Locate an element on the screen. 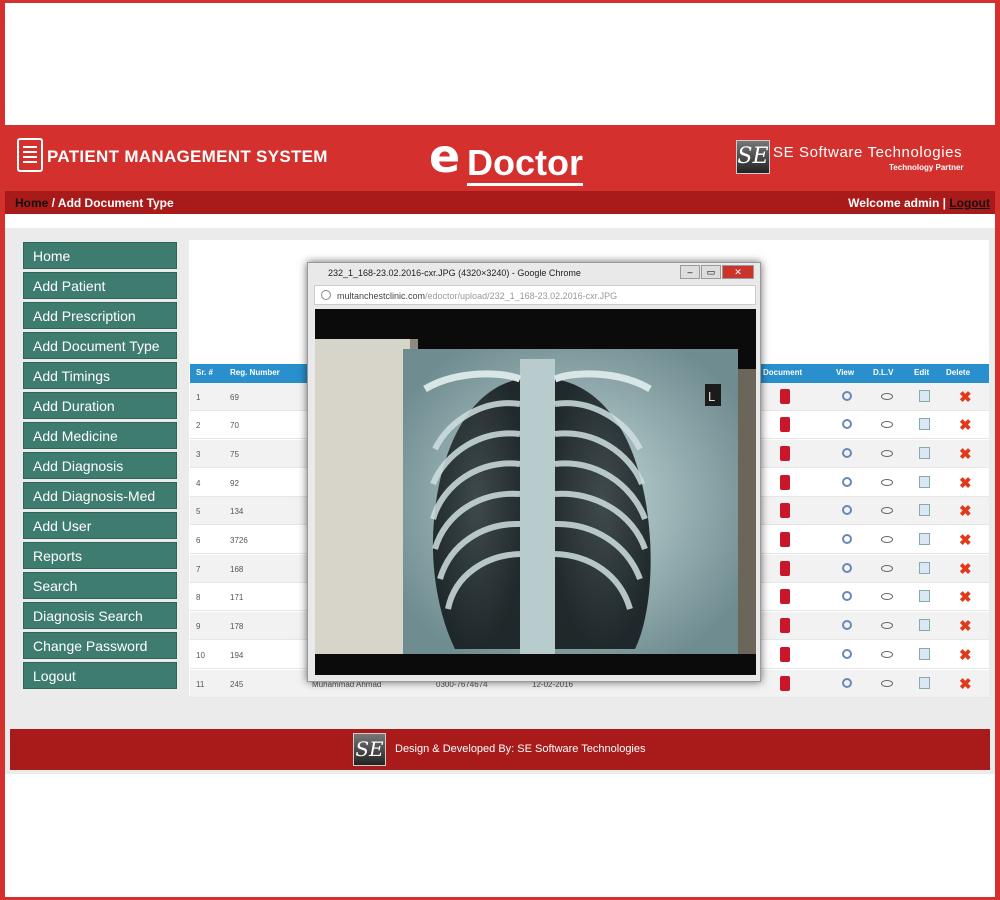  company-name: SE Software Technologies is located at coordinates (868, 152).